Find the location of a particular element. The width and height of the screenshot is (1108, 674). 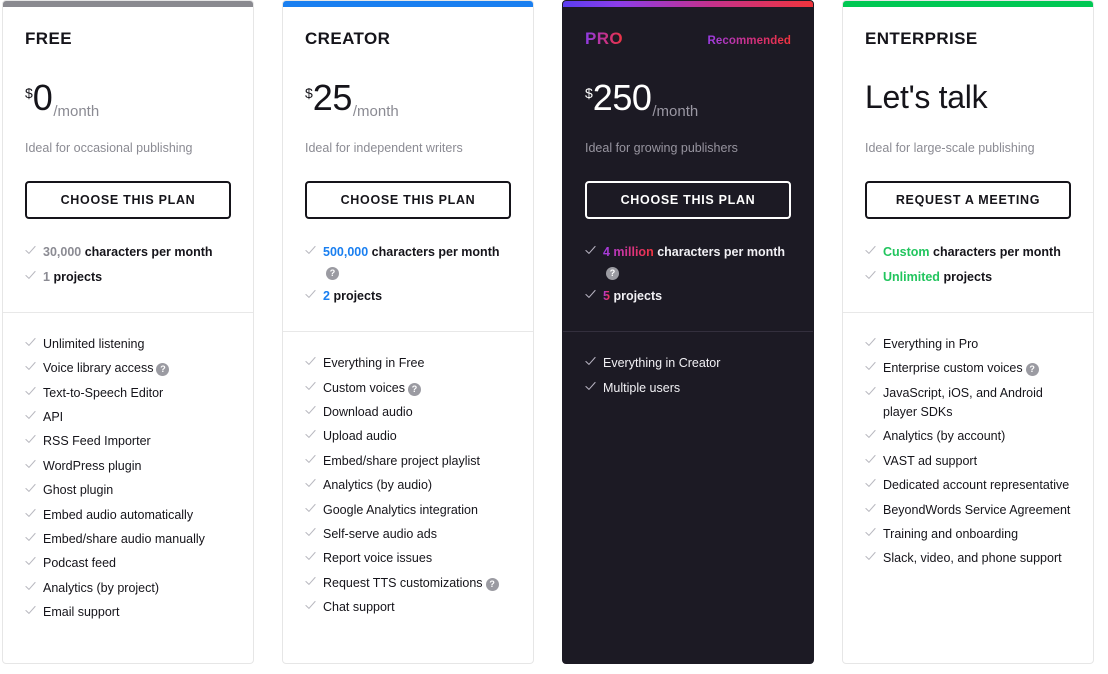

feature-label: Download audio is located at coordinates (368, 412).